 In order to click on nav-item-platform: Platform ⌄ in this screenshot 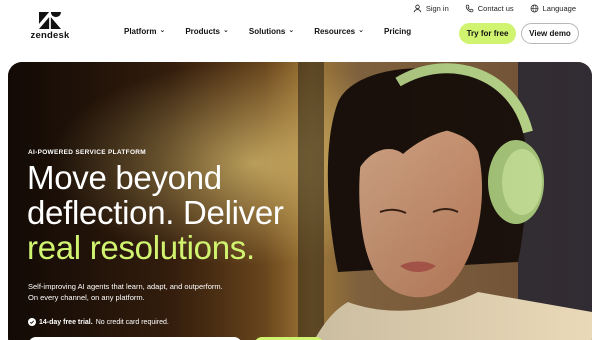, I will do `click(144, 31)`.